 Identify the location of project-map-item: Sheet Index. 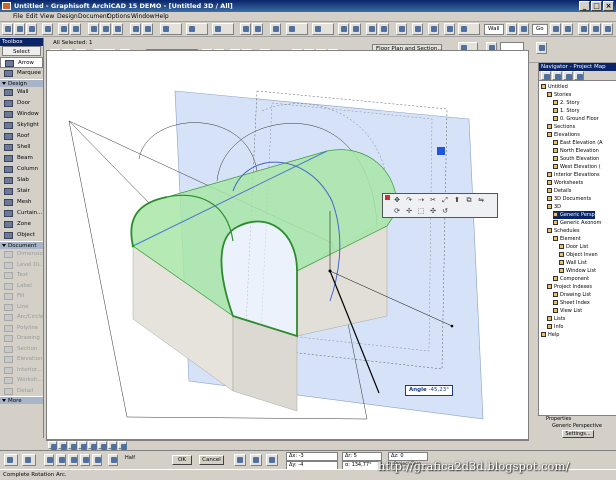
(571, 303).